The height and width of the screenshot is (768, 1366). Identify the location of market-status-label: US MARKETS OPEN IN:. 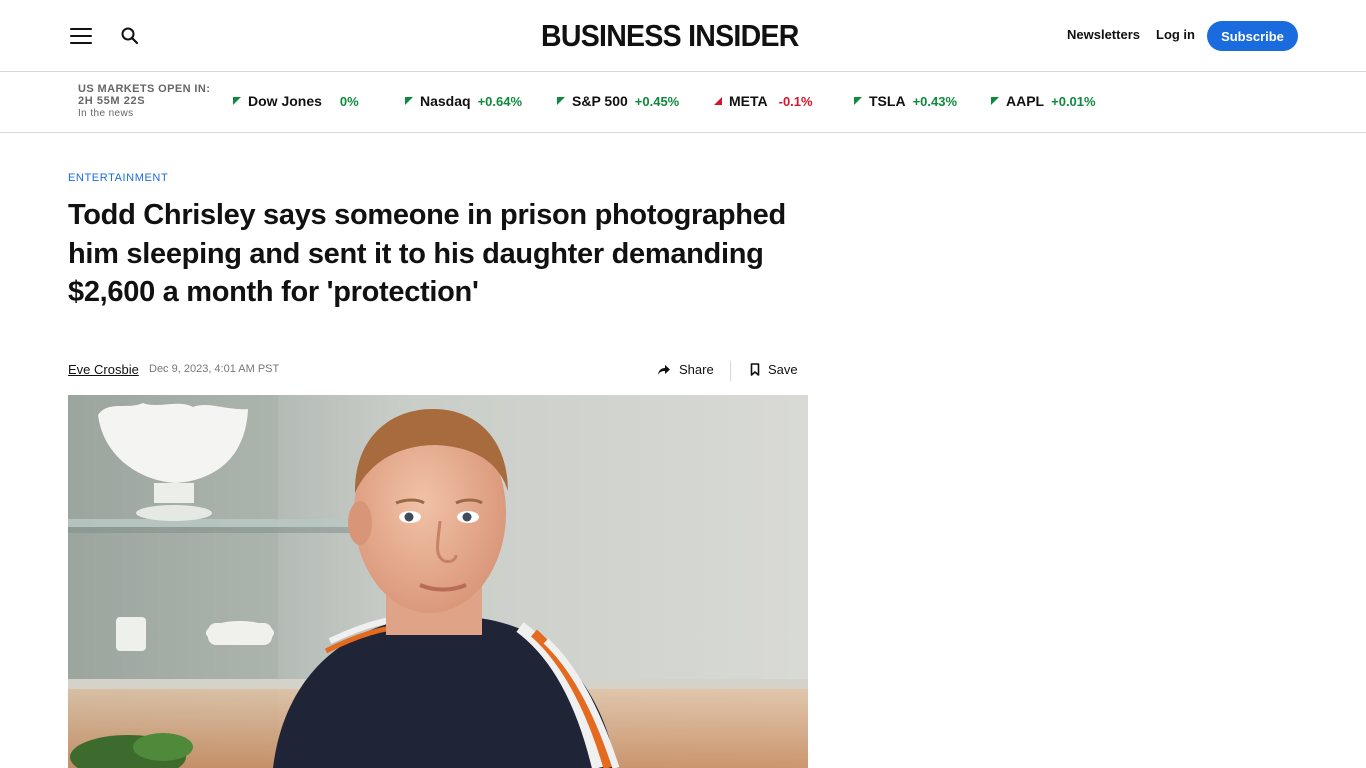
(144, 89).